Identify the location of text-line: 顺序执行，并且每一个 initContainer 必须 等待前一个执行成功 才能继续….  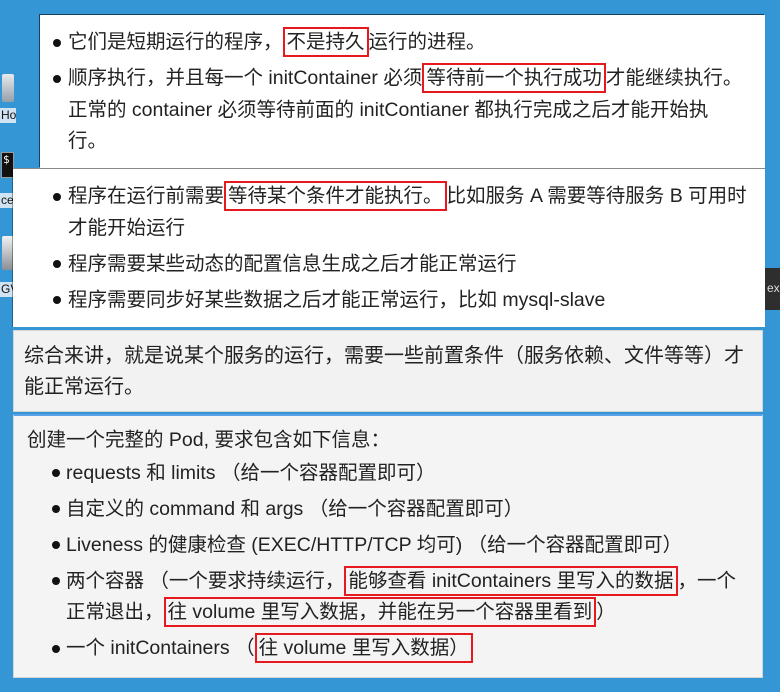
(416, 79).